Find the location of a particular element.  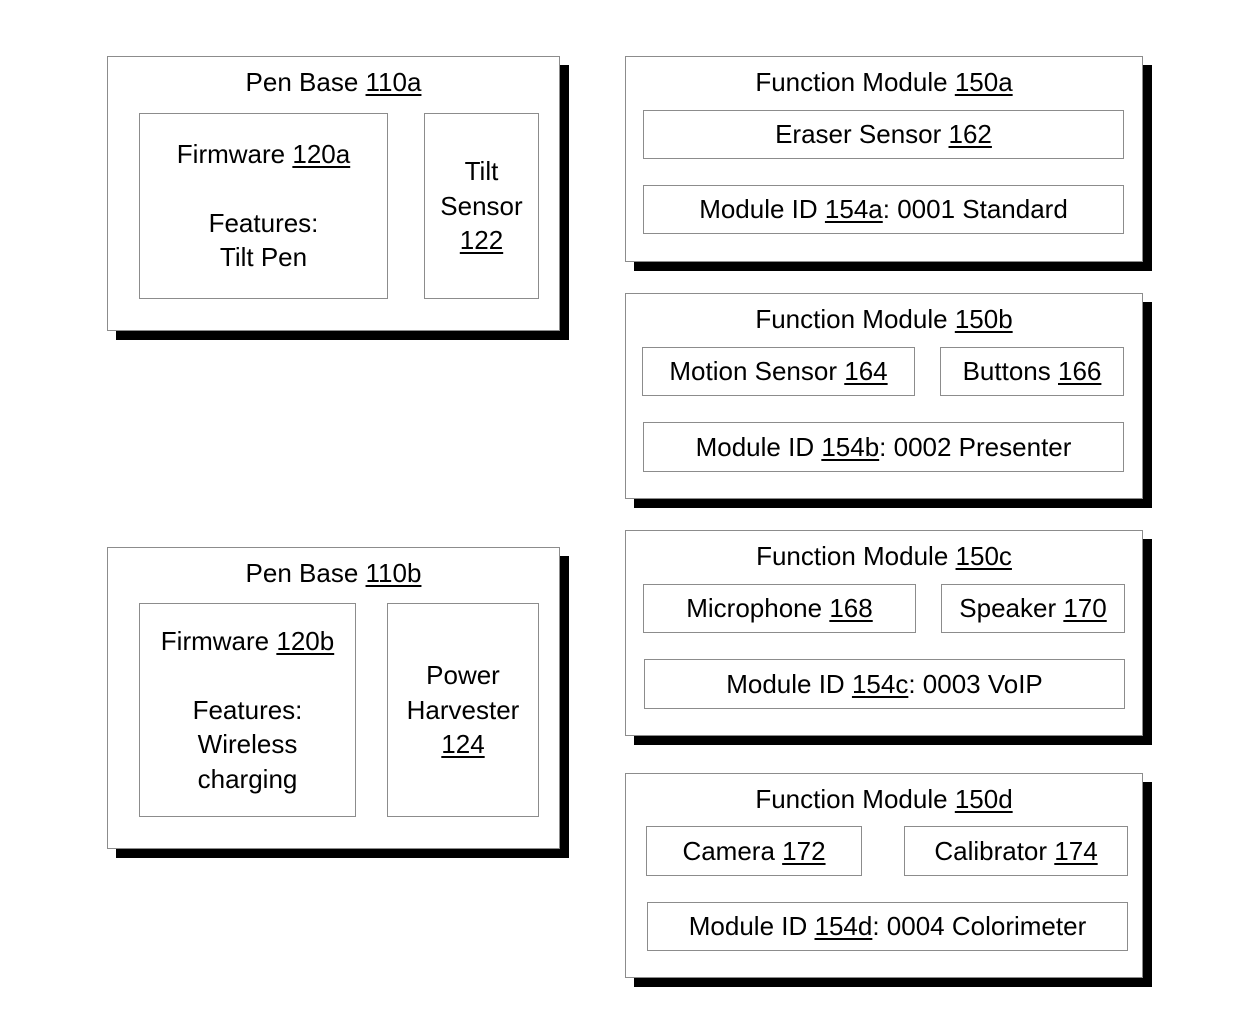

module-id-value: : 0001 Standard is located at coordinates (975, 209).